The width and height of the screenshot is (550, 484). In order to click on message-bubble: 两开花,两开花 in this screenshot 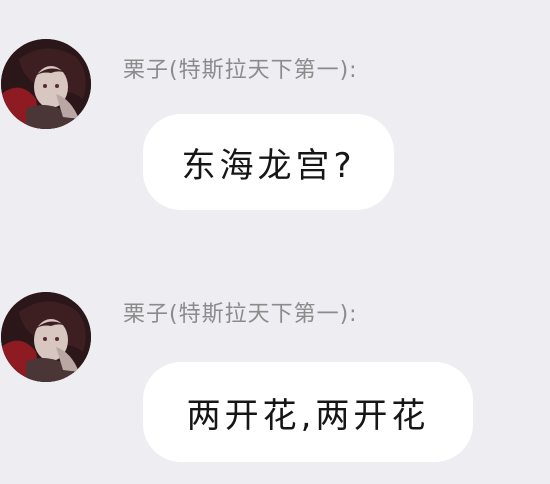, I will do `click(308, 412)`.